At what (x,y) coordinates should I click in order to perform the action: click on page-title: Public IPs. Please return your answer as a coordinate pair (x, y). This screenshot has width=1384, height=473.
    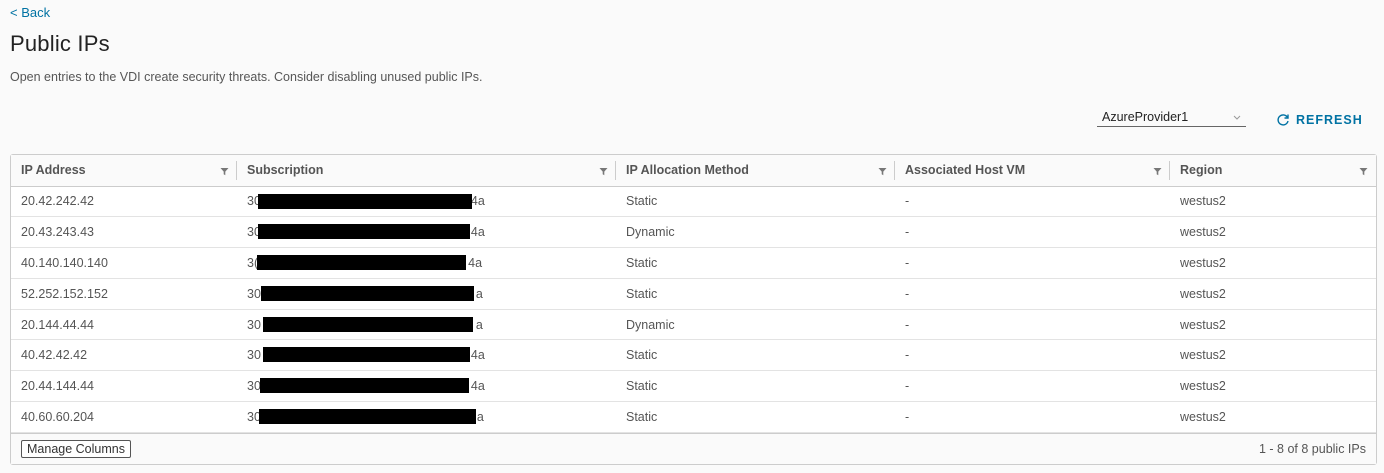
    Looking at the image, I should click on (60, 43).